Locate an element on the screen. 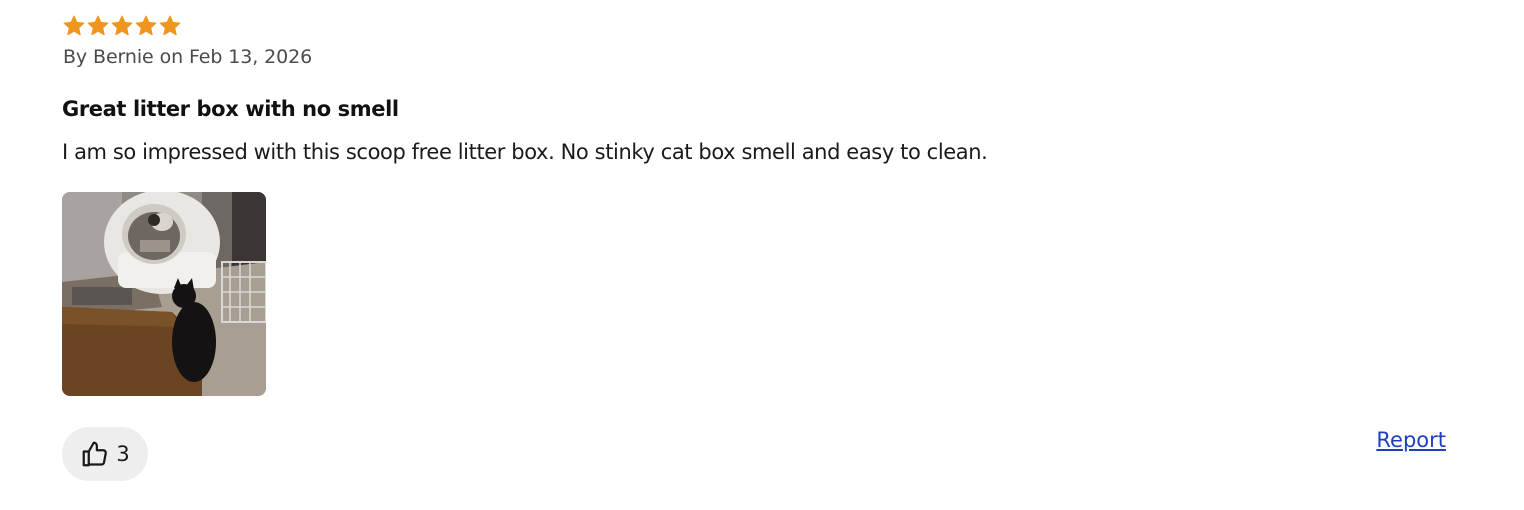 The height and width of the screenshot is (510, 1524). star-rating is located at coordinates (122, 26).